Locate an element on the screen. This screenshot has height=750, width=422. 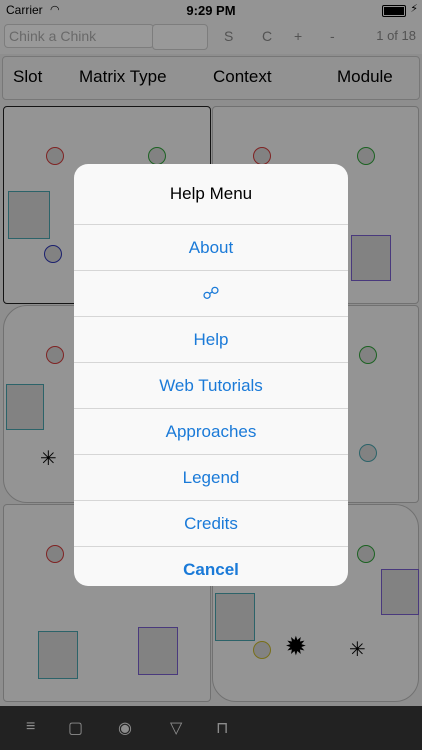
cancel-button: Cancel is located at coordinates (211, 566).